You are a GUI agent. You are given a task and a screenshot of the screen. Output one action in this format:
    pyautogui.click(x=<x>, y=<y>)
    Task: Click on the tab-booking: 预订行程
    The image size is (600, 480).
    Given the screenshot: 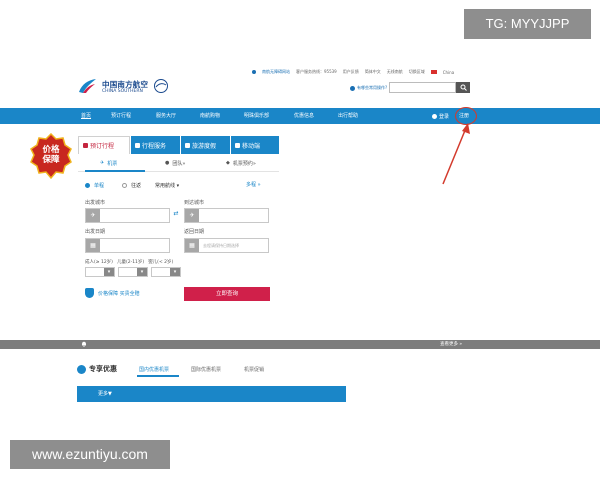 What is the action you would take?
    pyautogui.click(x=104, y=145)
    